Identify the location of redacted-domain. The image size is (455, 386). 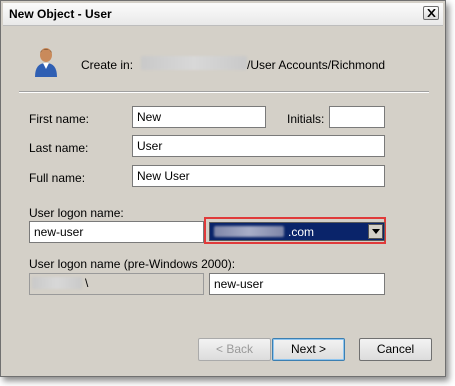
(194, 63).